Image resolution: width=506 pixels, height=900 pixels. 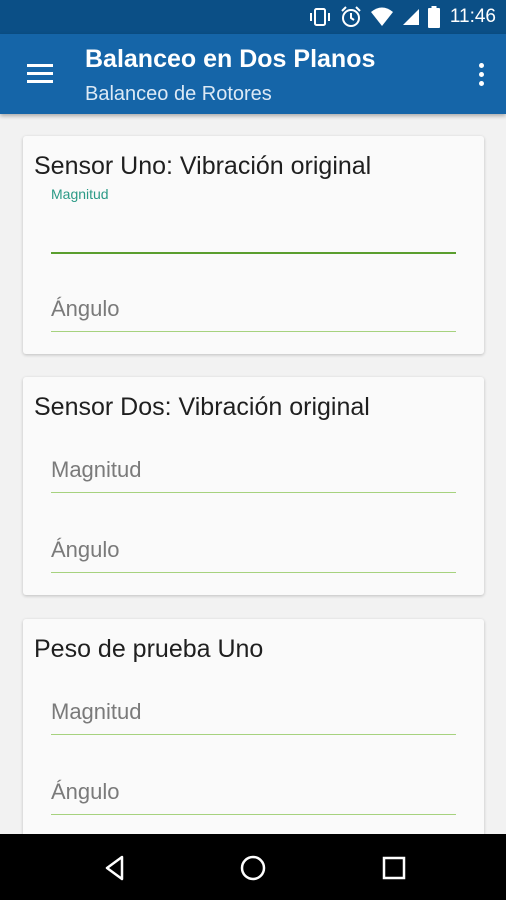 What do you see at coordinates (178, 94) in the screenshot?
I see `app-subtitle: Balanceo de Rotores` at bounding box center [178, 94].